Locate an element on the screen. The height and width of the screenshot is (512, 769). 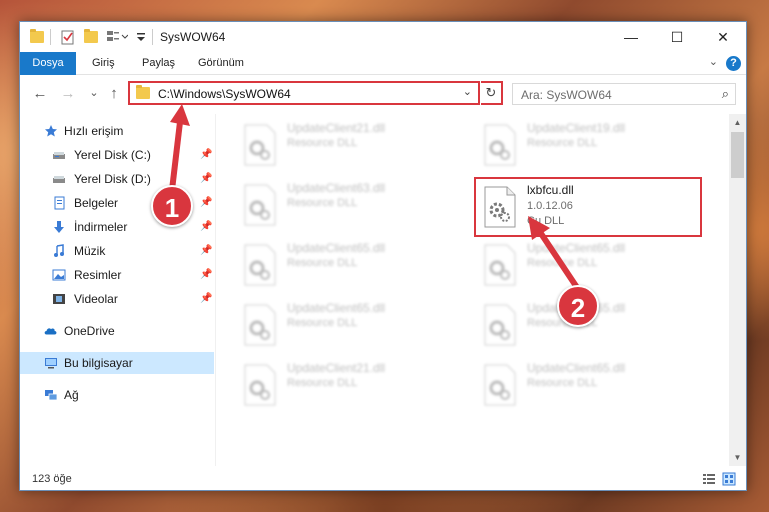
divider is located at coordinates (50, 37).